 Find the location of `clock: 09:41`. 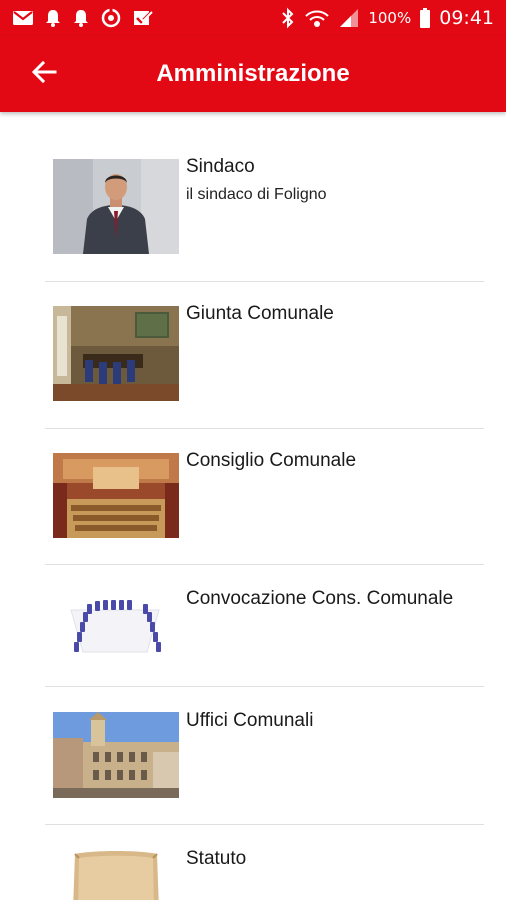

clock: 09:41 is located at coordinates (466, 18).